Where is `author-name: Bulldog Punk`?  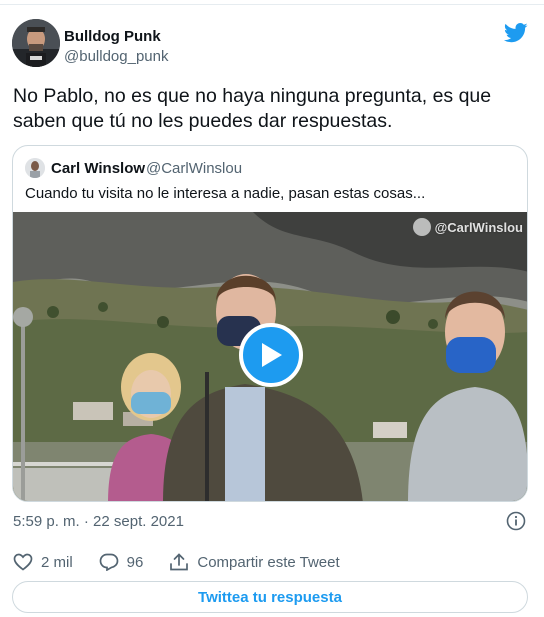
author-name: Bulldog Punk is located at coordinates (112, 36).